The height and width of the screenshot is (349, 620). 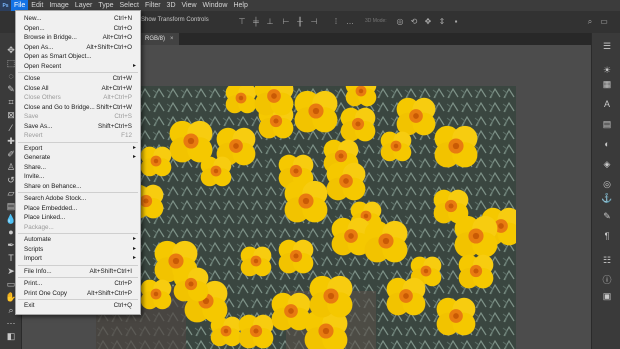 What do you see at coordinates (604, 21) in the screenshot?
I see `workspace-icon: ▭` at bounding box center [604, 21].